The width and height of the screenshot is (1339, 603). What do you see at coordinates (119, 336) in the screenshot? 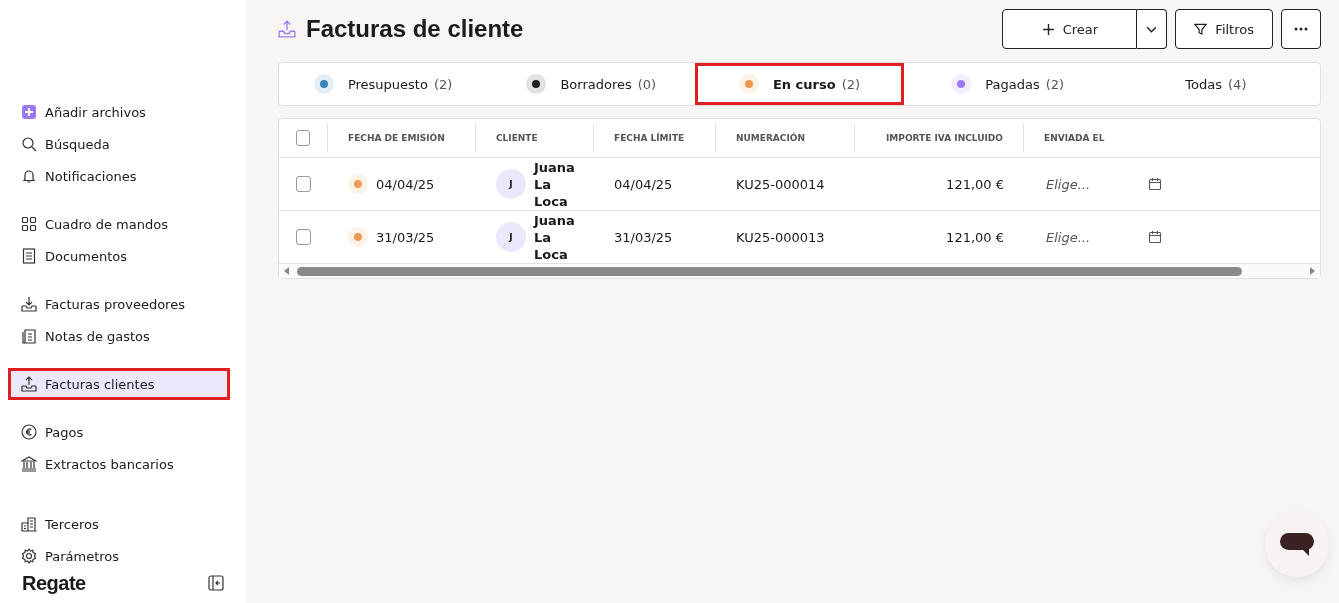
I see `sidebar-item: Notas de gastos` at bounding box center [119, 336].